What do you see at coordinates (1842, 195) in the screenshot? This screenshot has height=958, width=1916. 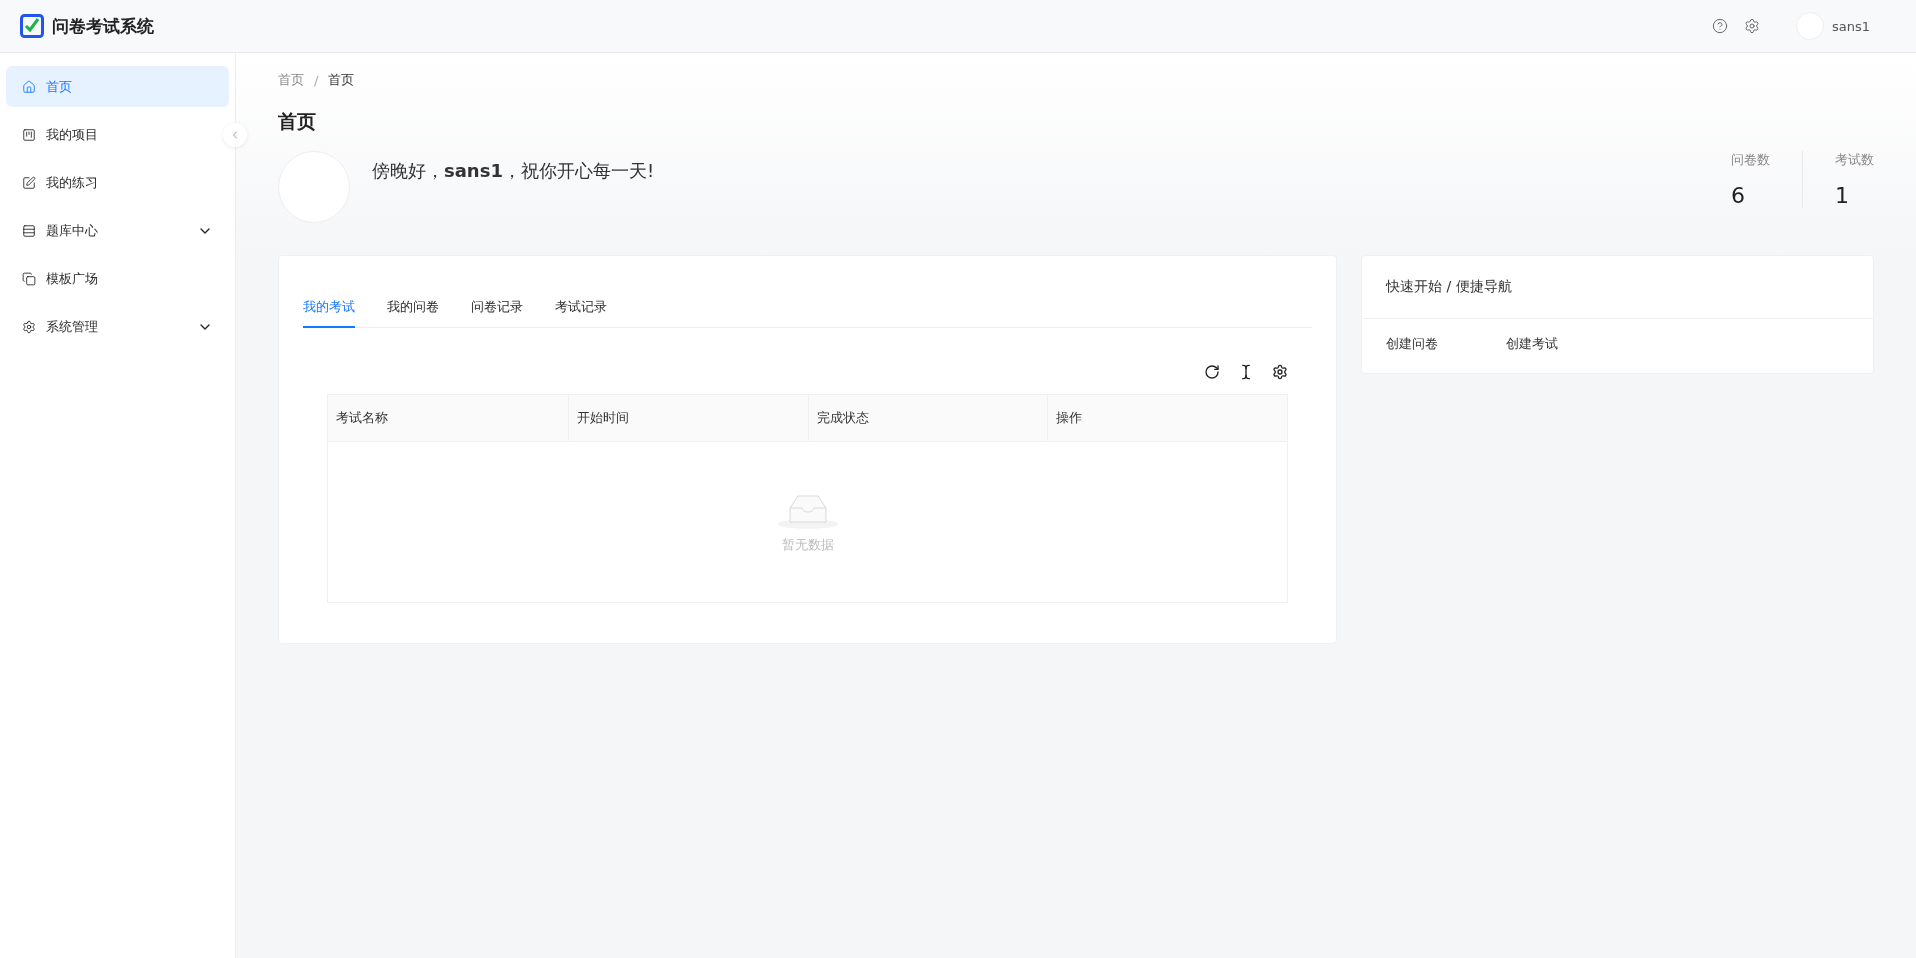 I see `stat-value: 1` at bounding box center [1842, 195].